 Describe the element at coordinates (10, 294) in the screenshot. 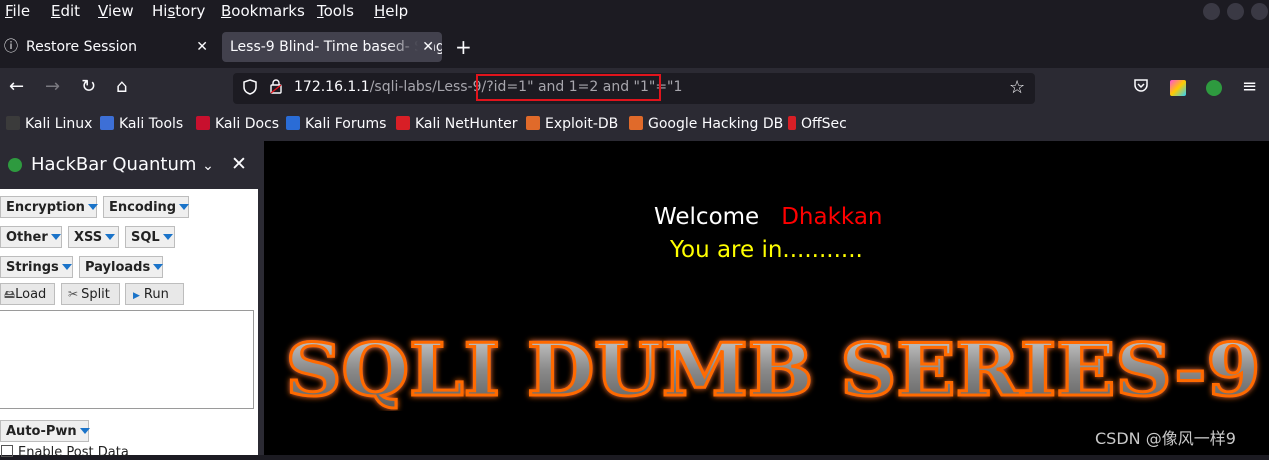

I see `load-icon: 🖴` at that location.